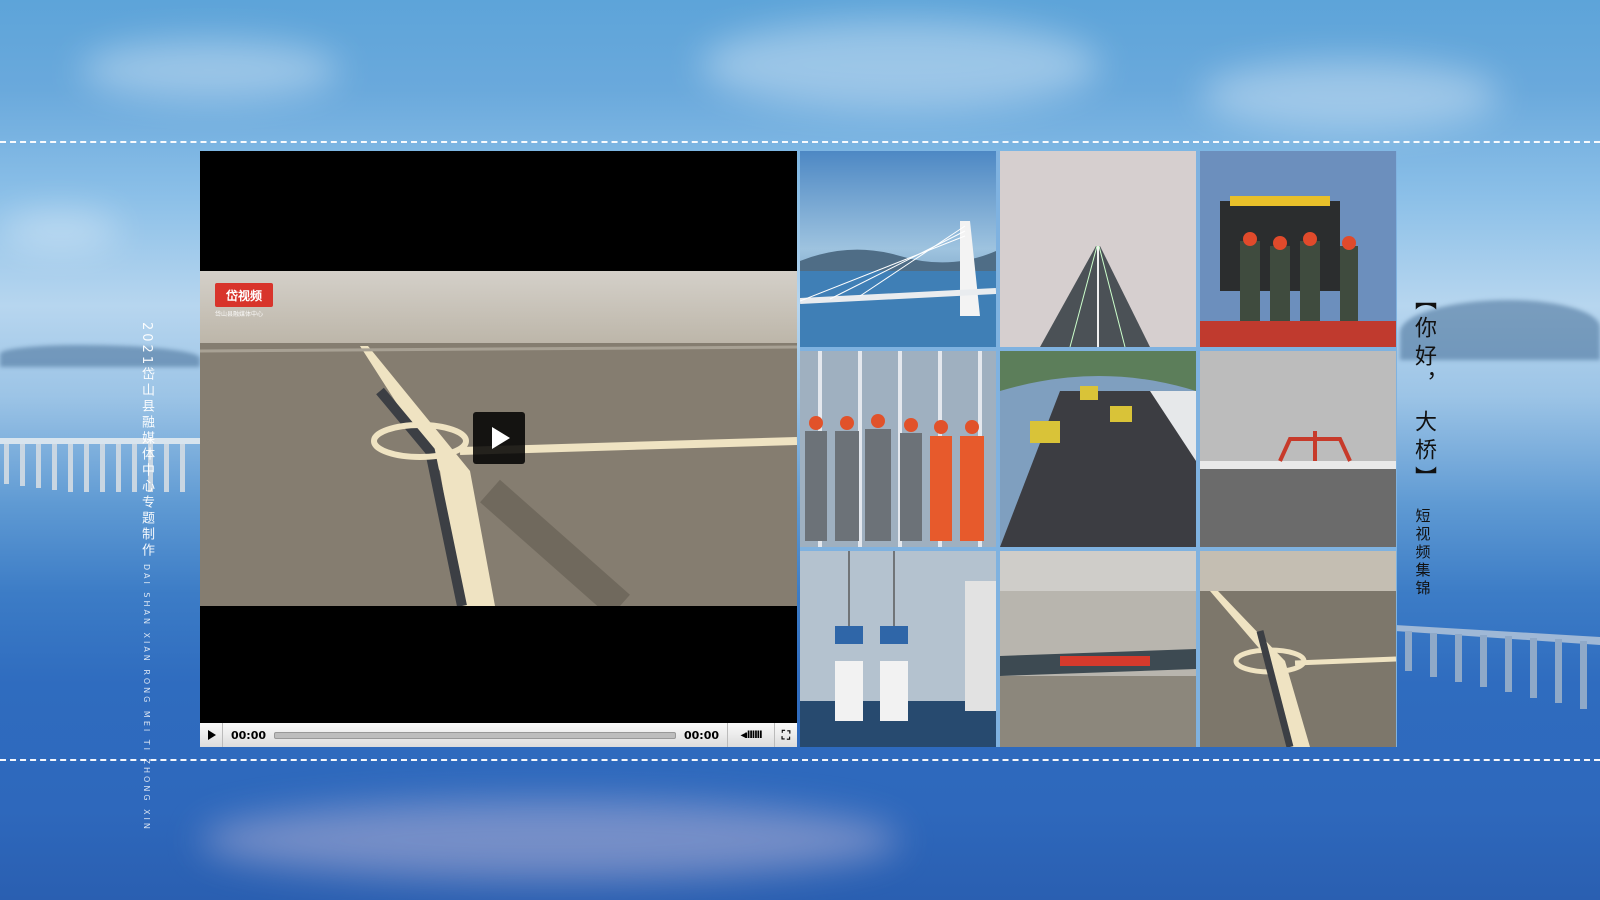 The image size is (1600, 900). Describe the element at coordinates (701, 735) in the screenshot. I see `duration: 00:00` at that location.